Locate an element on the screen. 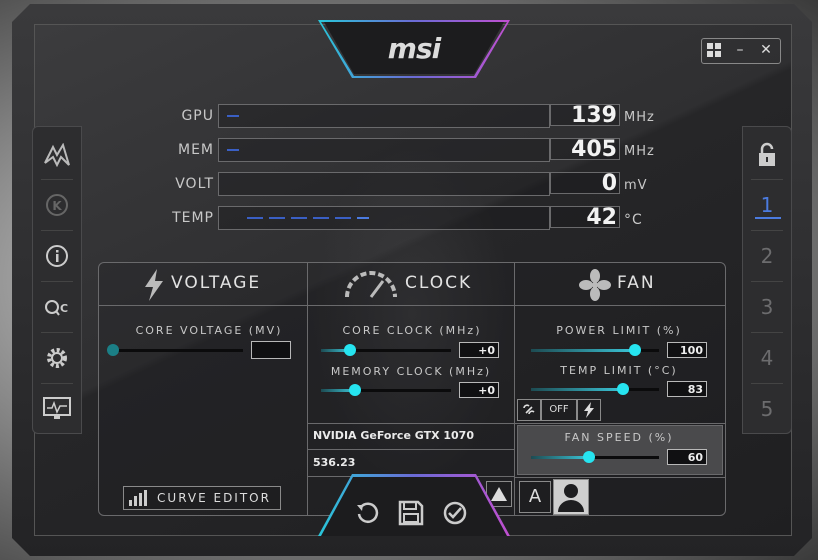 The width and height of the screenshot is (818, 560). fan-header: FAN is located at coordinates (636, 283).